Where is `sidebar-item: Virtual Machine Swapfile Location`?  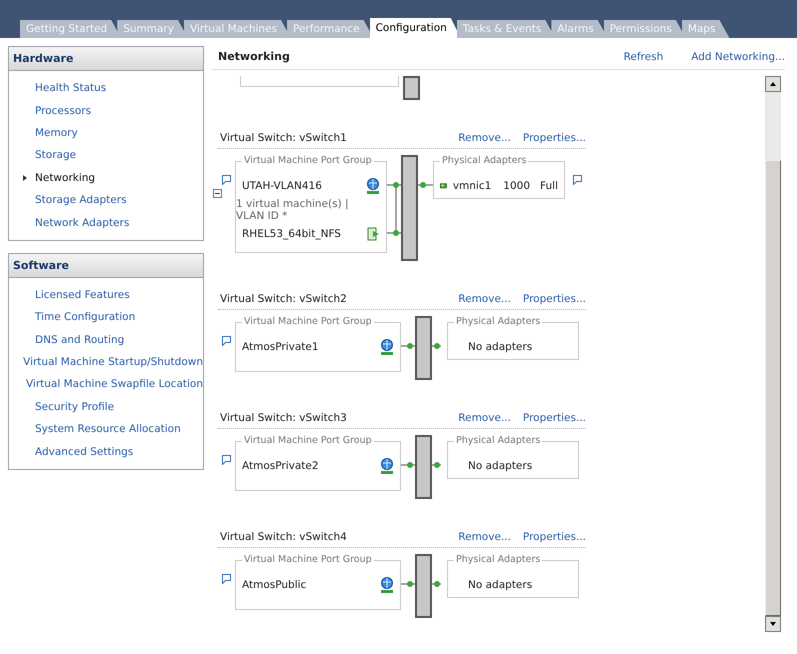 sidebar-item: Virtual Machine Swapfile Location is located at coordinates (114, 384).